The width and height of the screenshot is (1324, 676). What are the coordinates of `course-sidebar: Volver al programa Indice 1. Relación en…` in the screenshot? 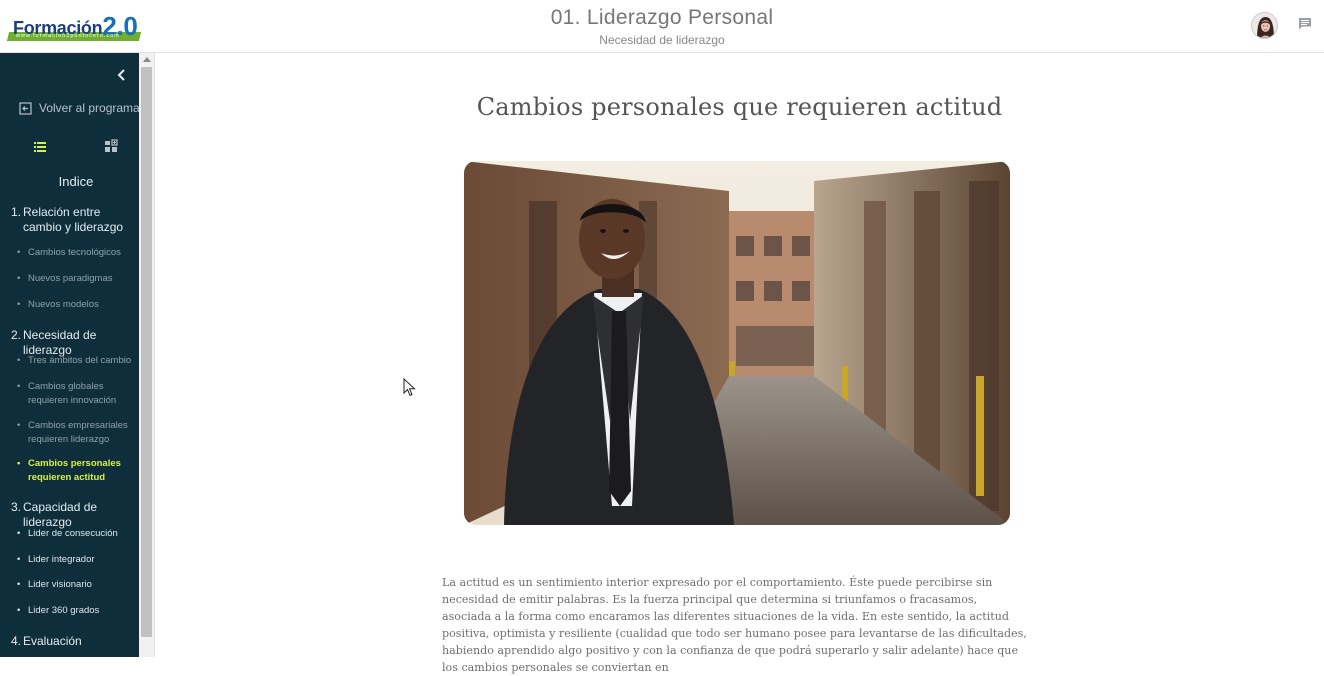 It's located at (69, 355).